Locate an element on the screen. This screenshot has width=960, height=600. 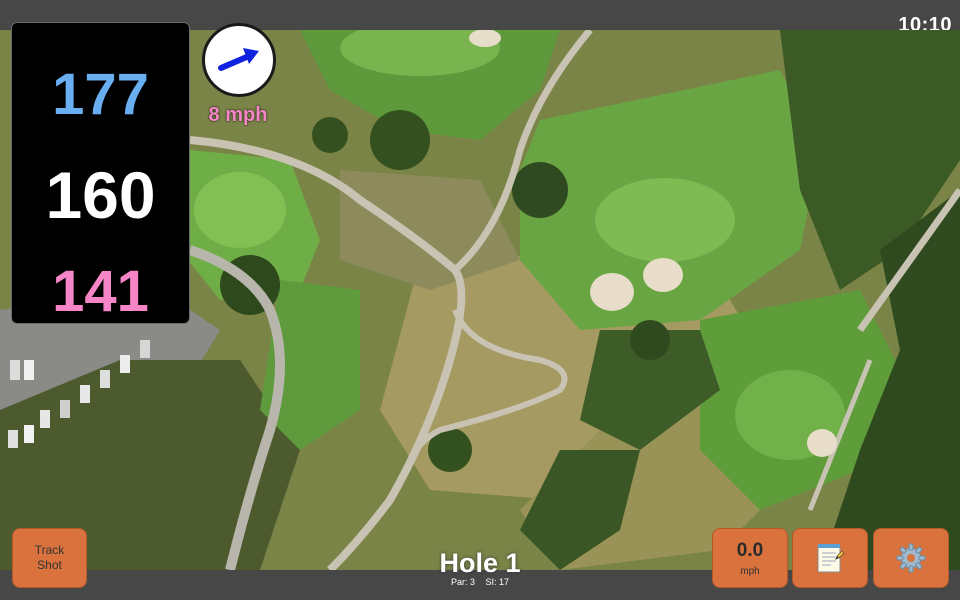
hole-par: Par: 3 is located at coordinates (462, 582).